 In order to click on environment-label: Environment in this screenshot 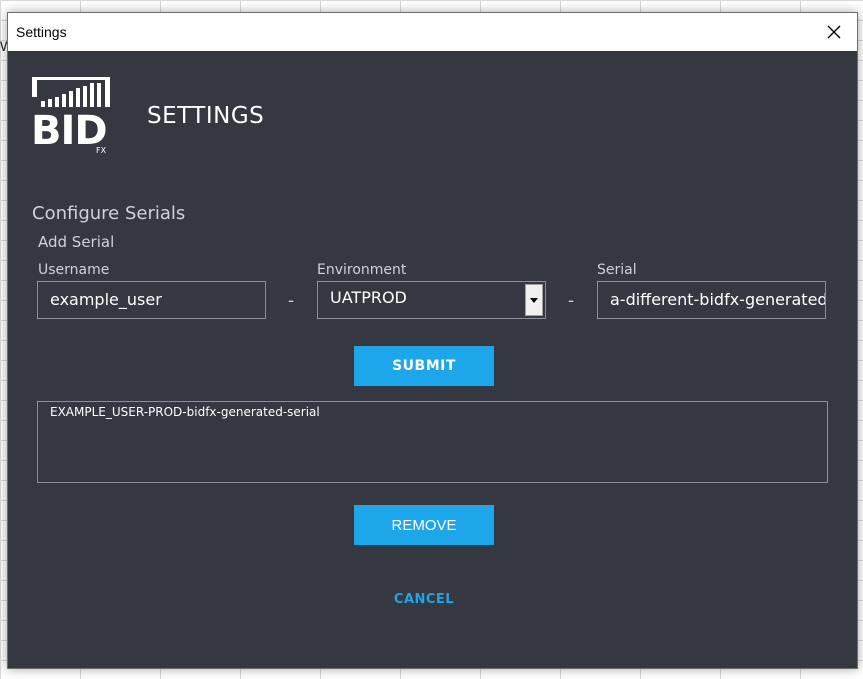, I will do `click(362, 270)`.